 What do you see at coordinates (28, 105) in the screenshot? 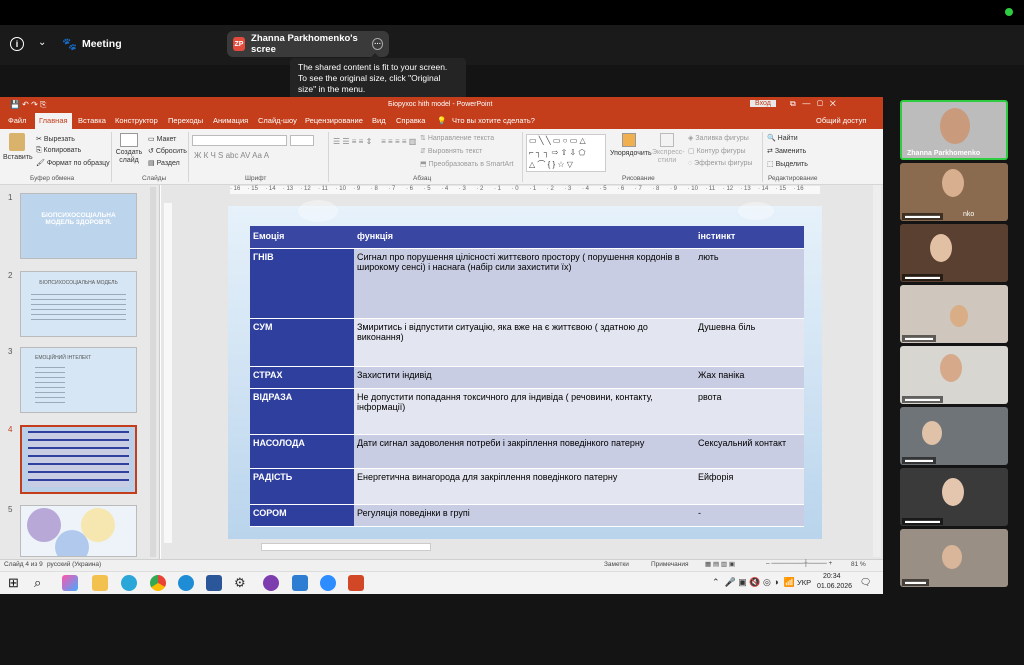
I see `quick-access-toolbar: 💾 ↶ ↷ ⎘` at bounding box center [28, 105].